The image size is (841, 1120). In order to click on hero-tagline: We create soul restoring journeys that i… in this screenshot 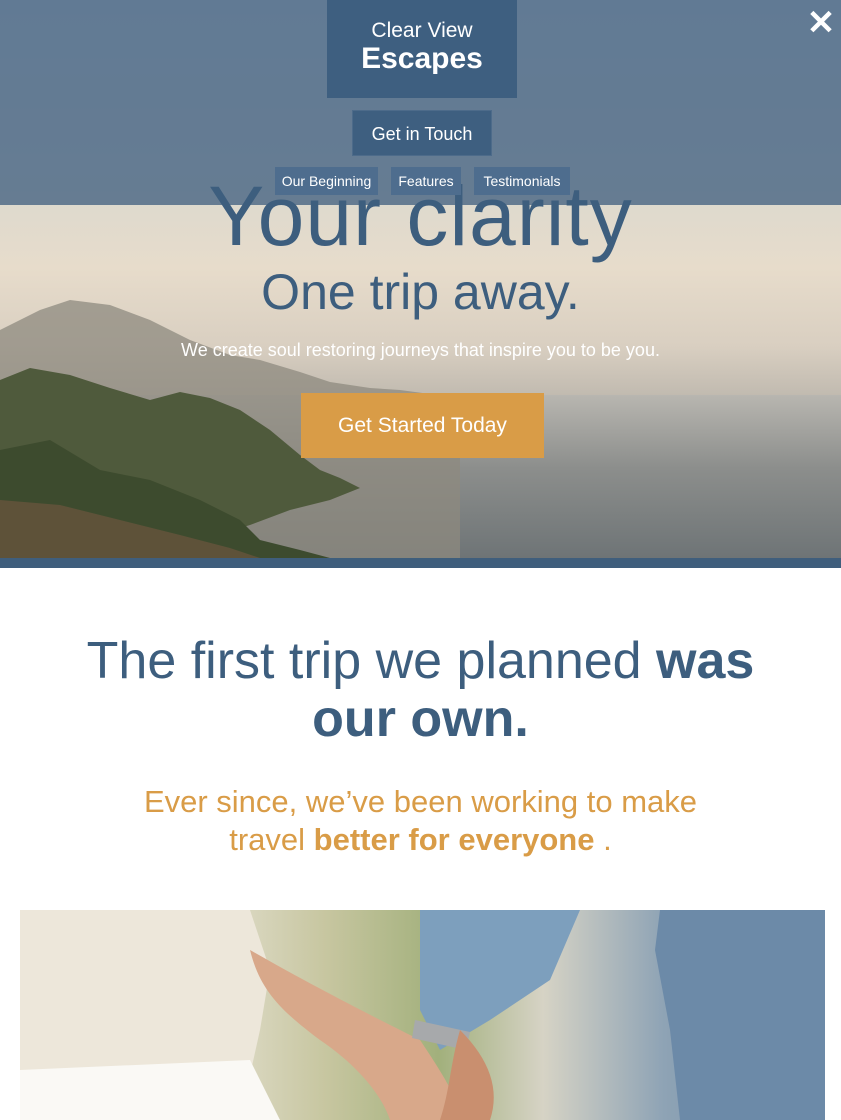, I will do `click(420, 350)`.